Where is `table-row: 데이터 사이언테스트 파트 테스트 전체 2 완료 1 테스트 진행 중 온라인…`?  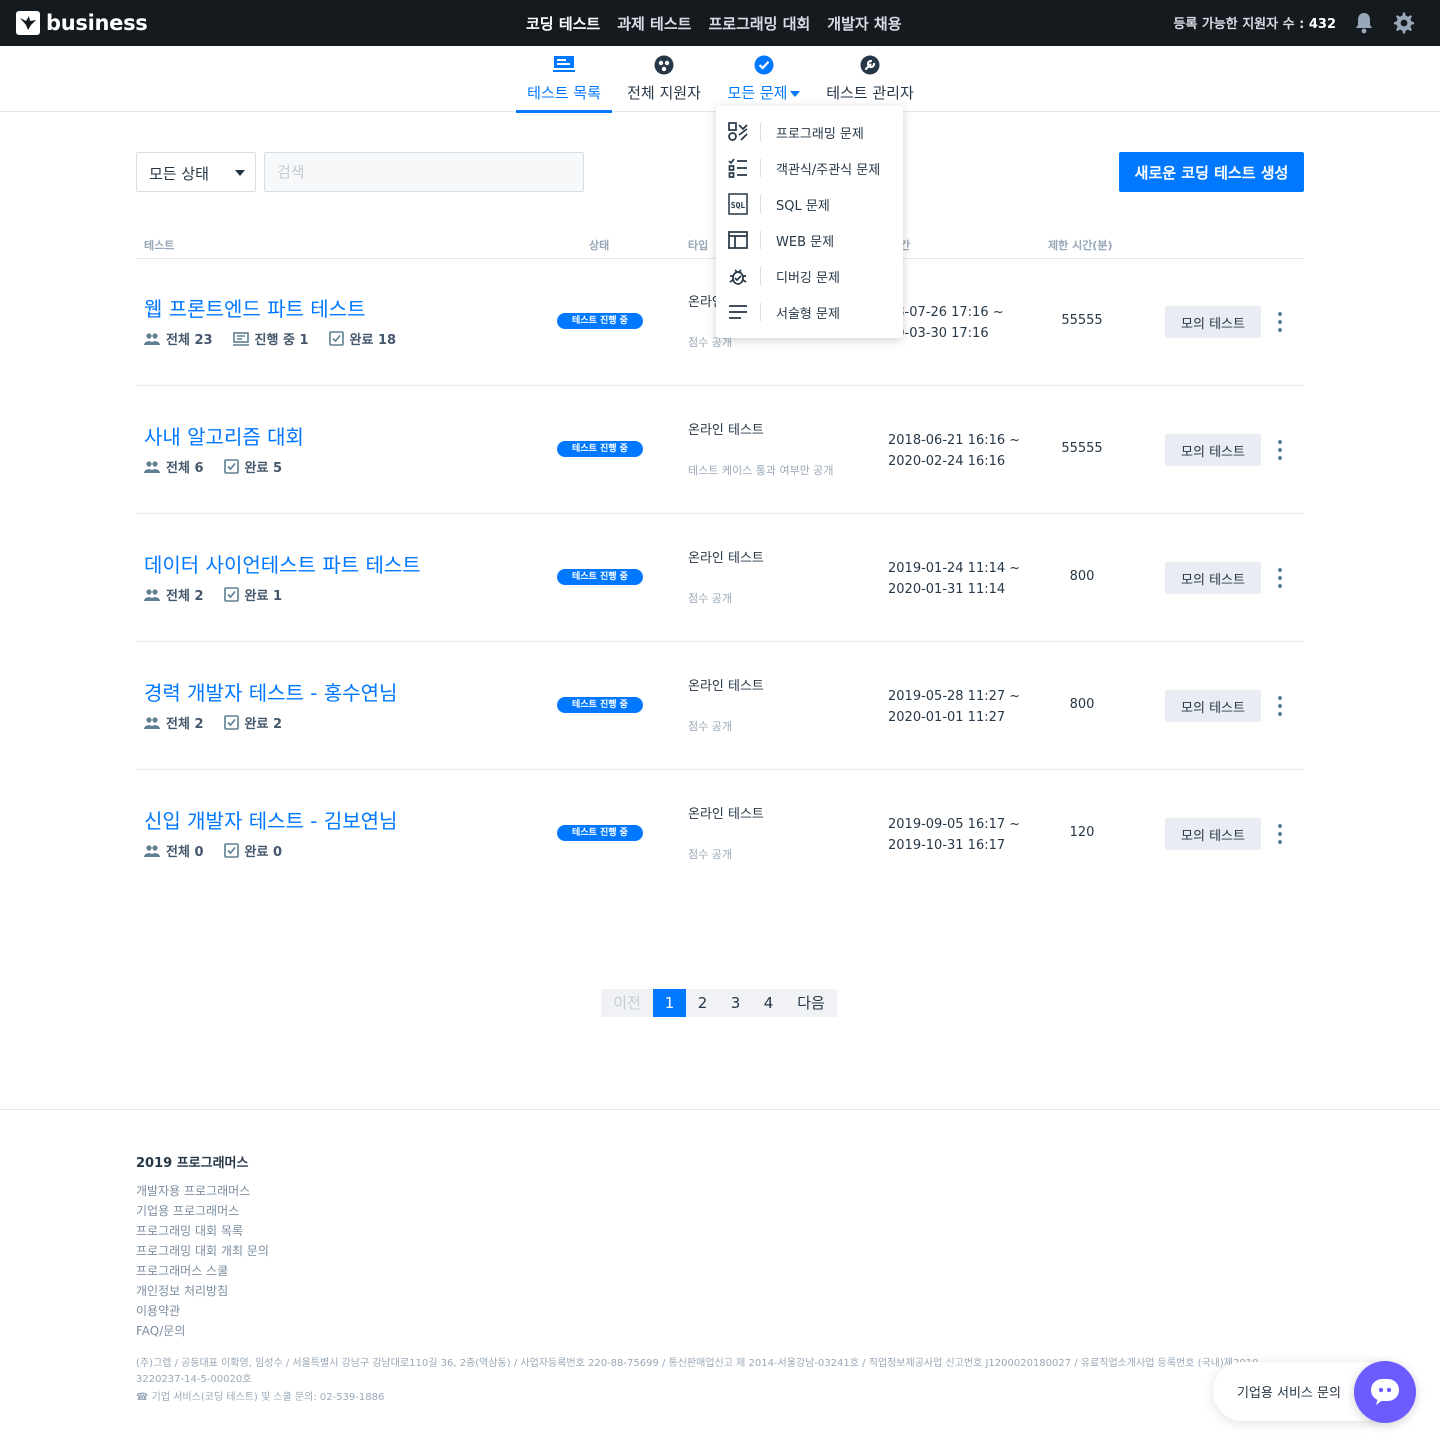 table-row: 데이터 사이언테스트 파트 테스트 전체 2 완료 1 테스트 진행 중 온라인… is located at coordinates (720, 578).